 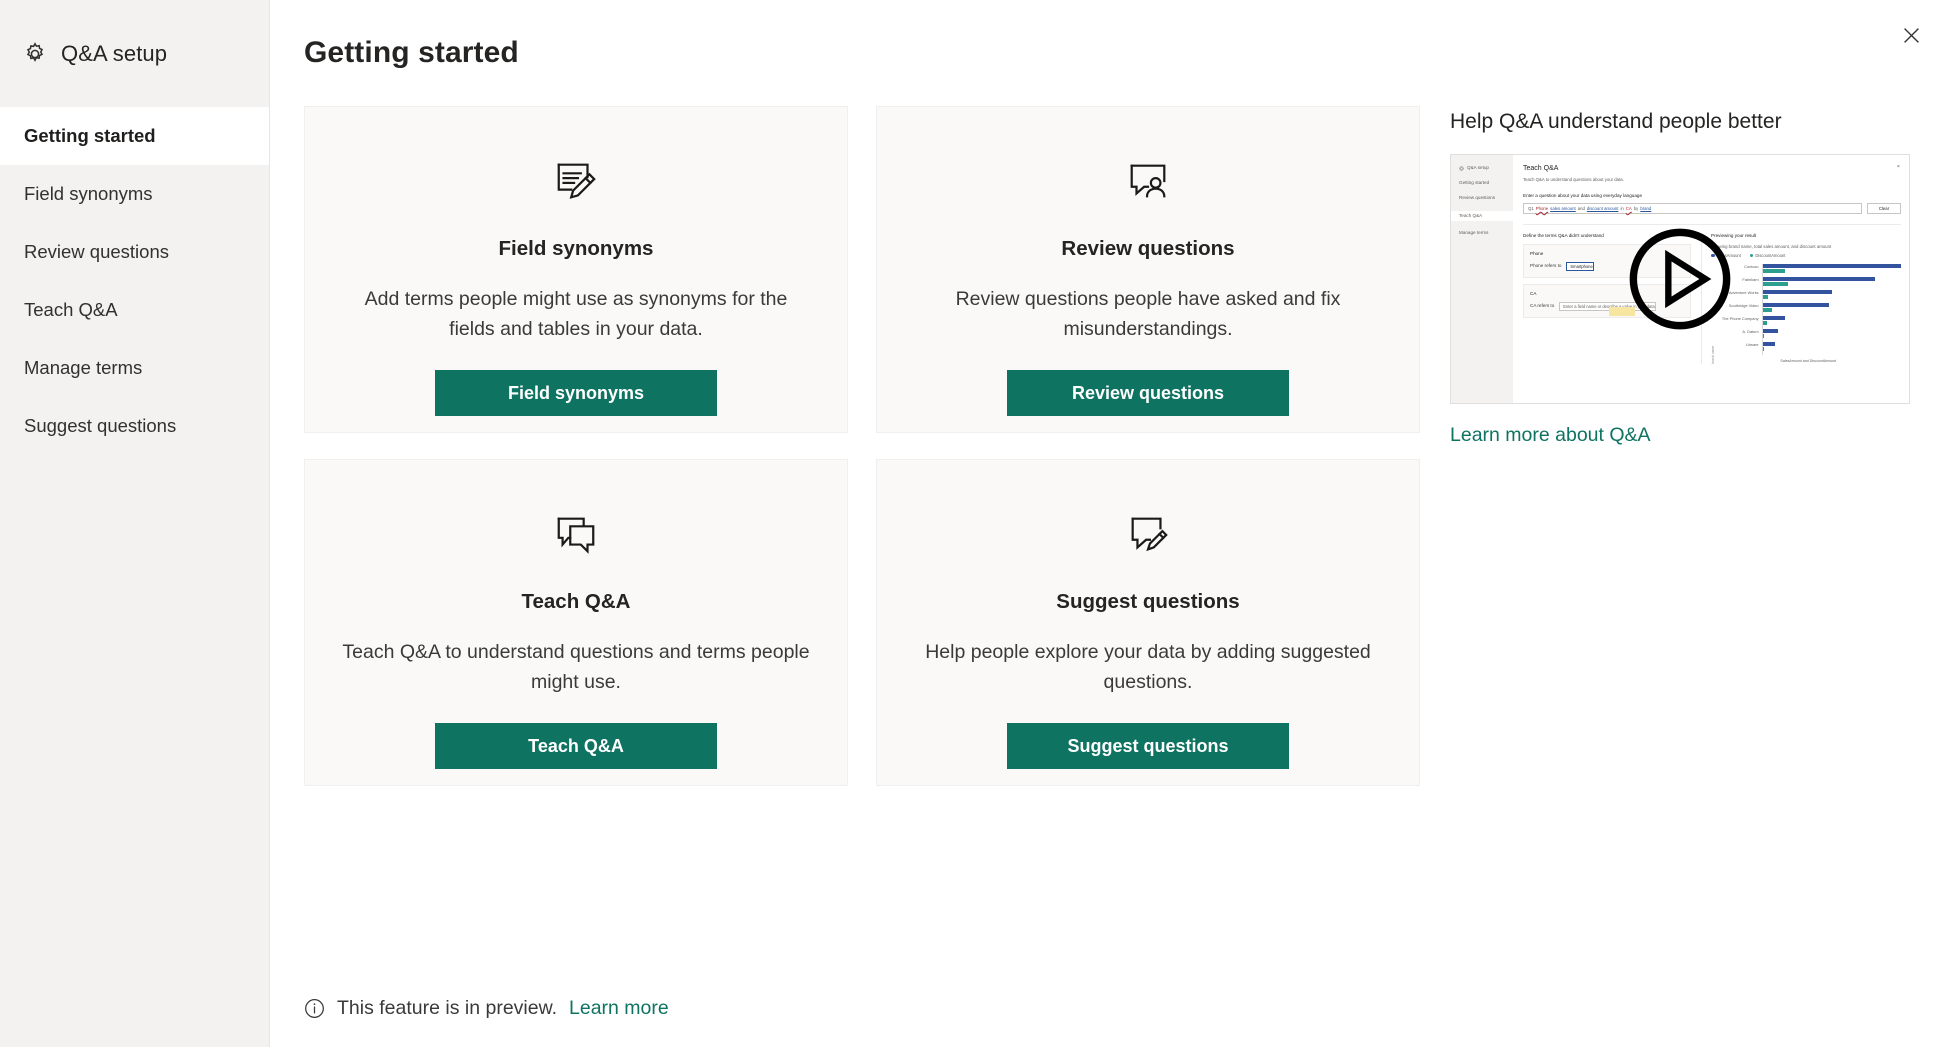 What do you see at coordinates (411, 52) in the screenshot?
I see `page-title: Getting started` at bounding box center [411, 52].